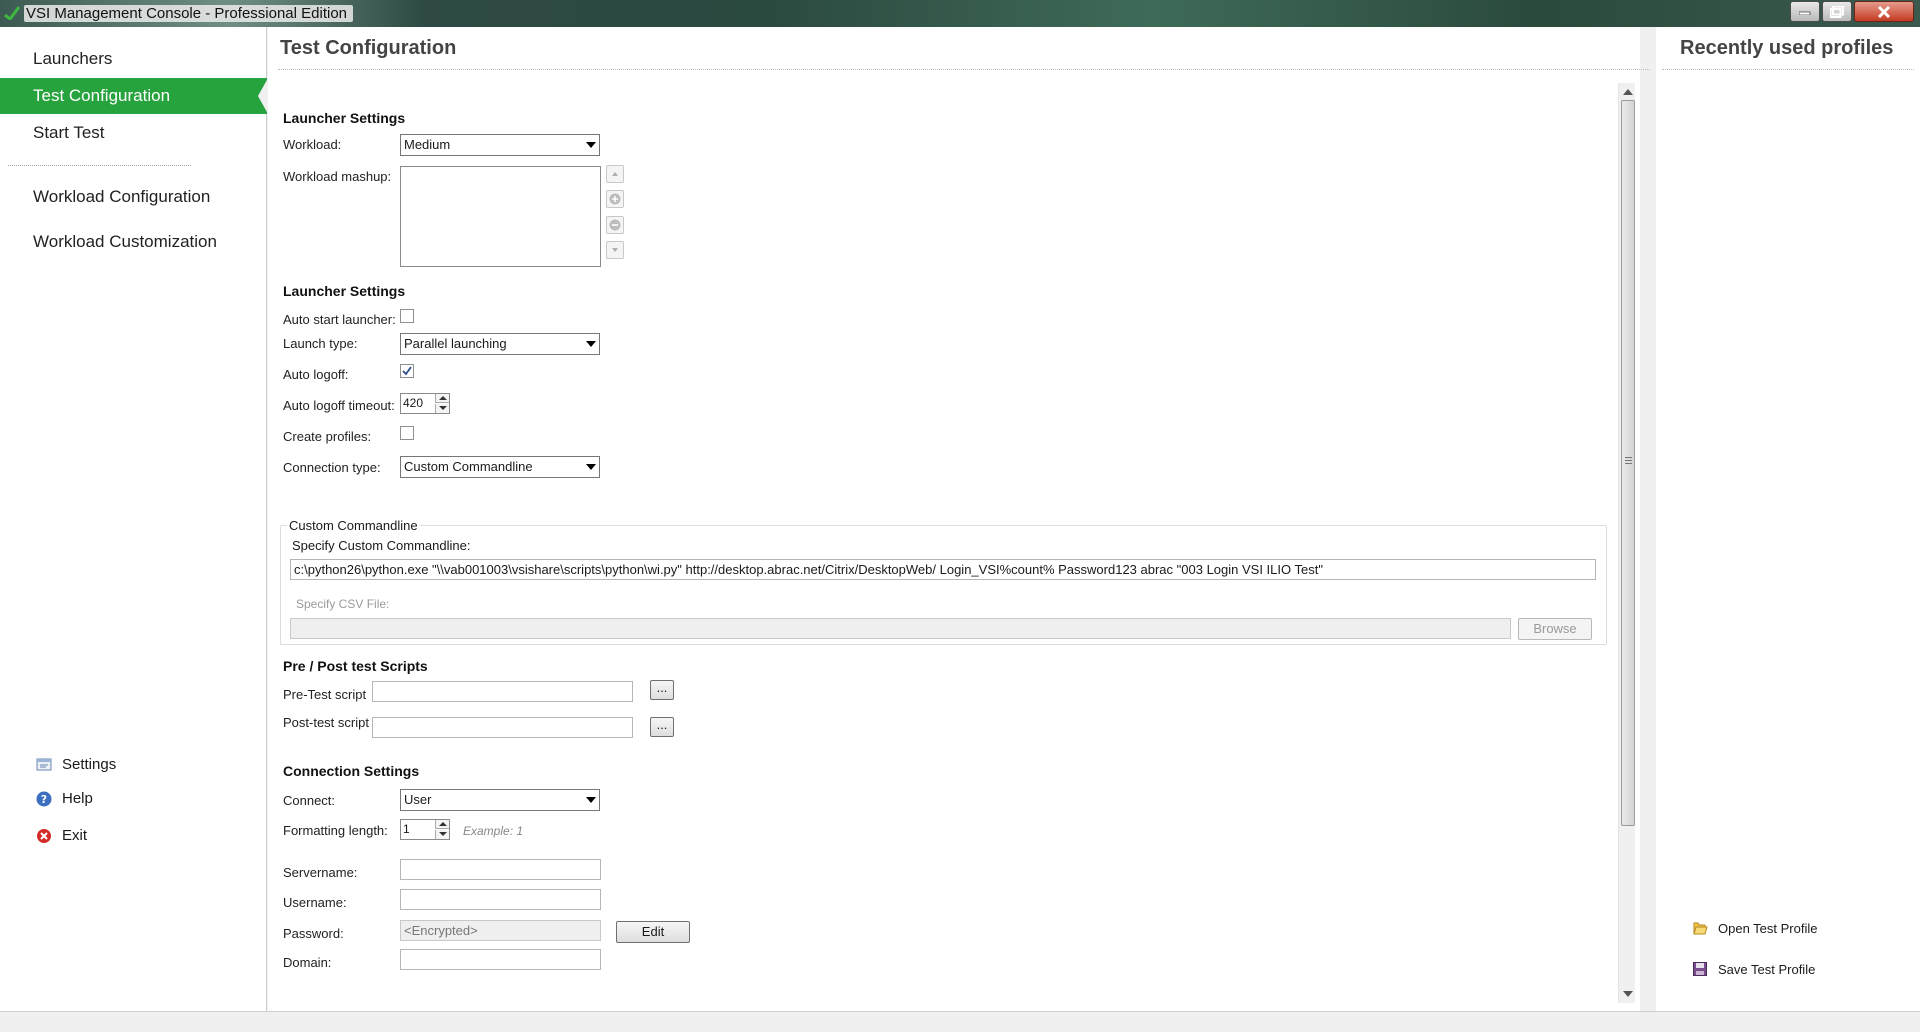  I want to click on workload-value: Medium, so click(427, 144).